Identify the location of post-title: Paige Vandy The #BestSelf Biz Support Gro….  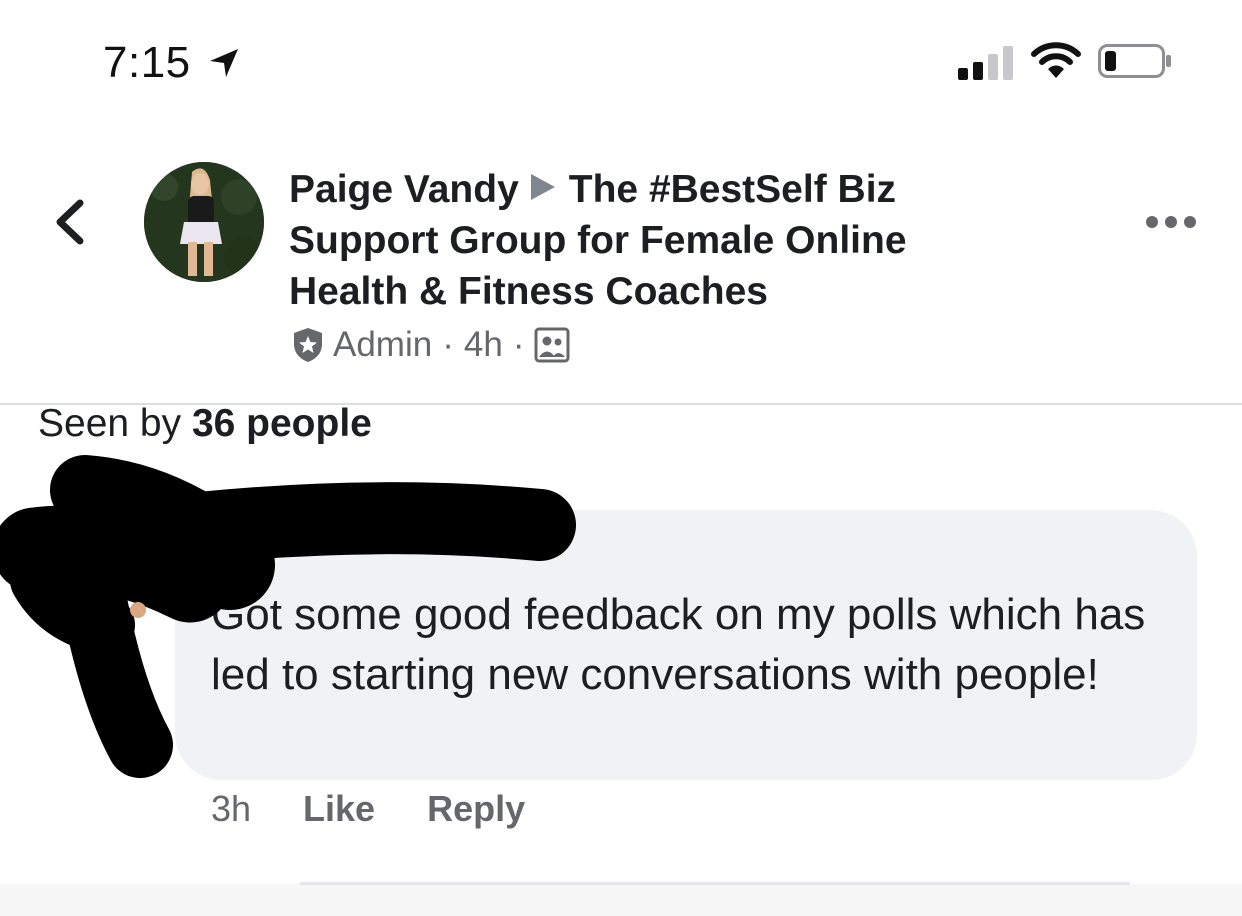
(649, 240).